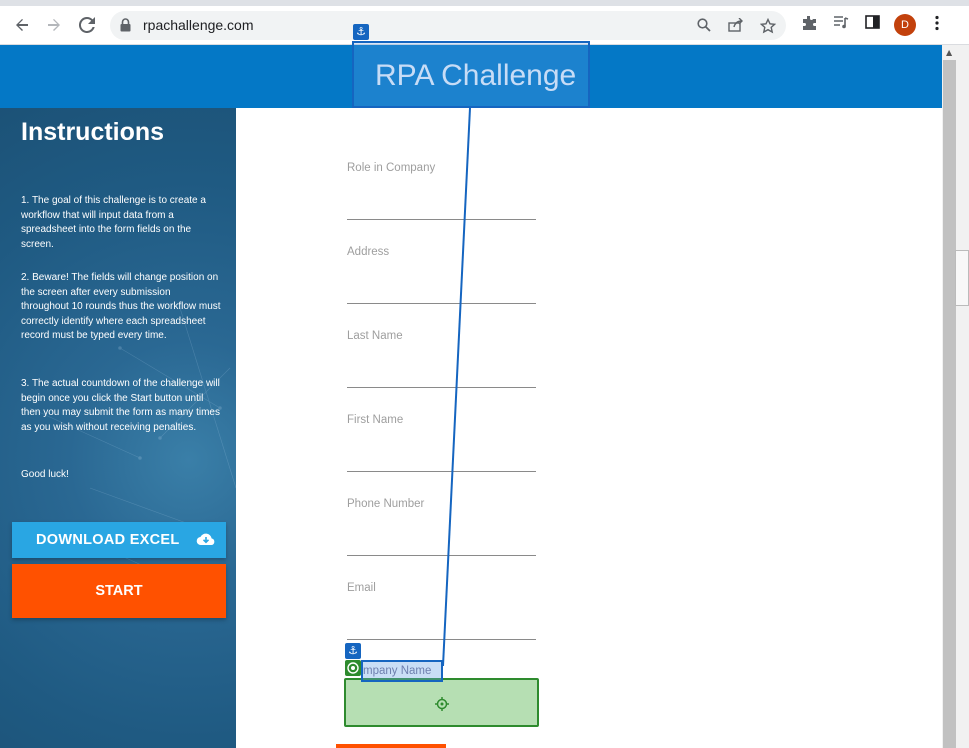 The image size is (969, 748). What do you see at coordinates (368, 252) in the screenshot?
I see `address-label: Address` at bounding box center [368, 252].